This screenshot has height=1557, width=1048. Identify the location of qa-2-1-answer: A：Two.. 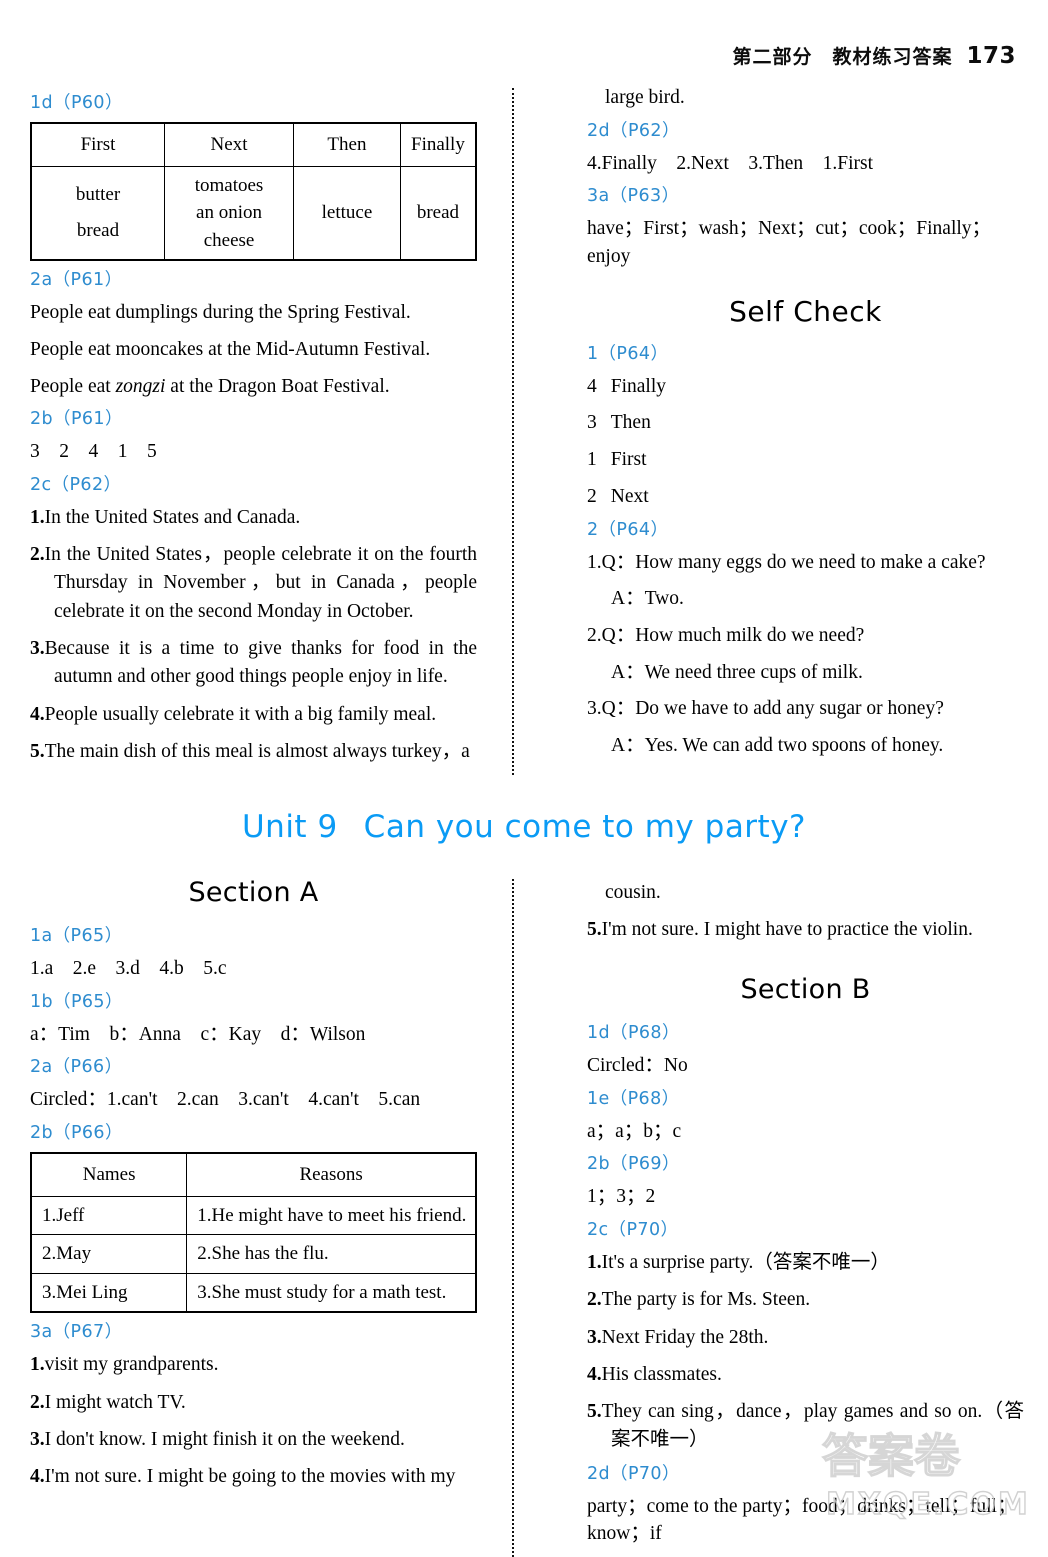
(647, 599).